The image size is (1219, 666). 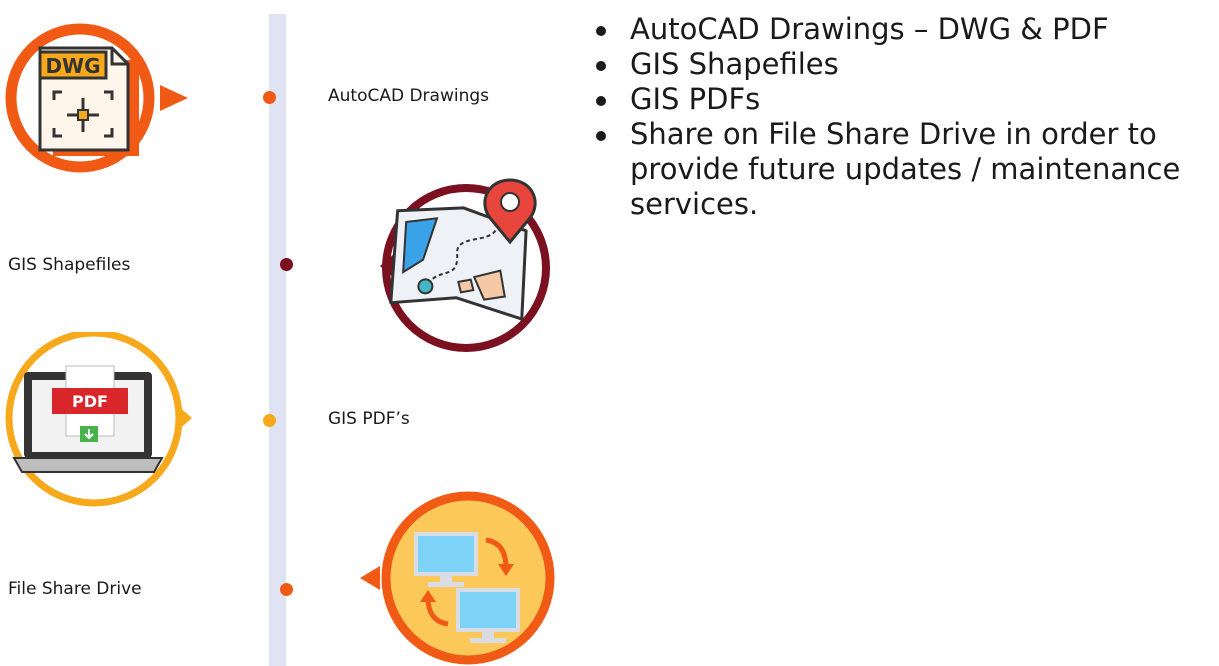 I want to click on dwg-file-icon: DWG, so click(x=96, y=98).